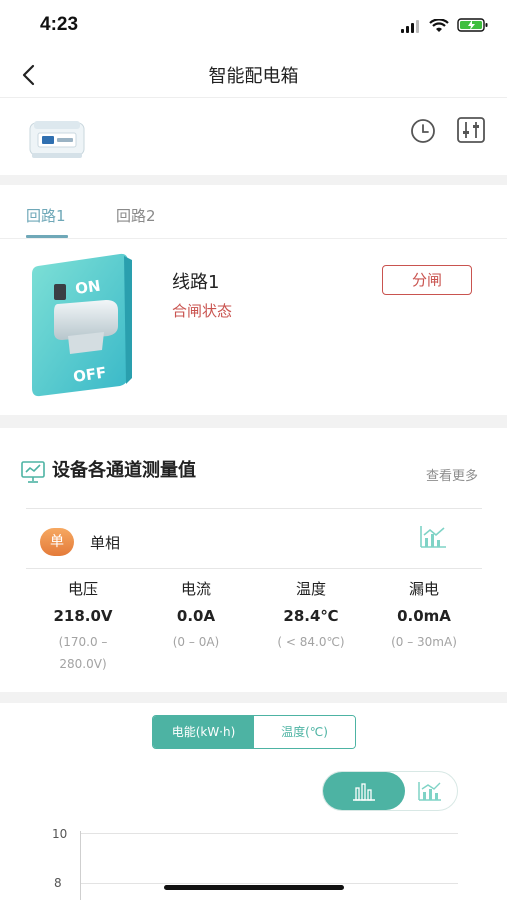 Image resolution: width=507 pixels, height=900 pixels. What do you see at coordinates (83, 653) in the screenshot?
I see `metric-range: (170.0 –280.0V)` at bounding box center [83, 653].